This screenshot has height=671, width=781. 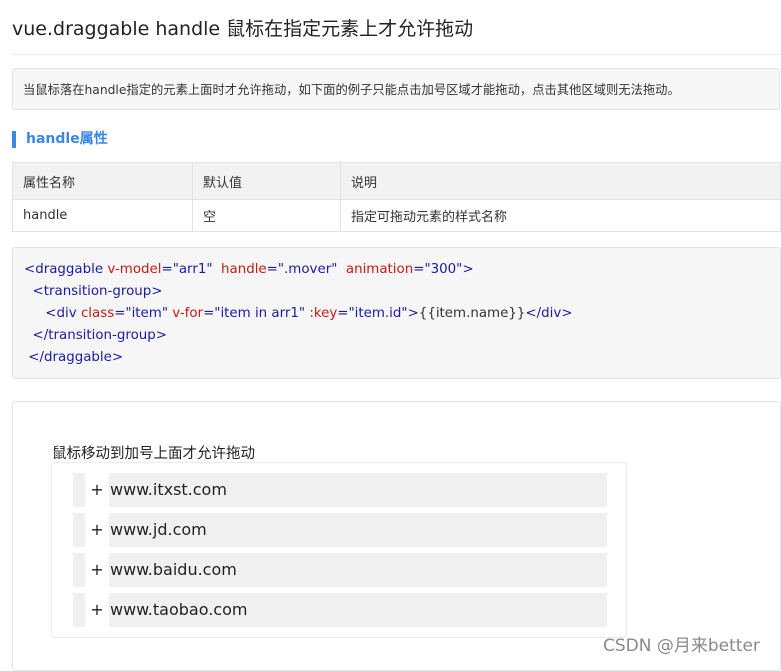 I want to click on column-header-default: 默认值, so click(x=266, y=181).